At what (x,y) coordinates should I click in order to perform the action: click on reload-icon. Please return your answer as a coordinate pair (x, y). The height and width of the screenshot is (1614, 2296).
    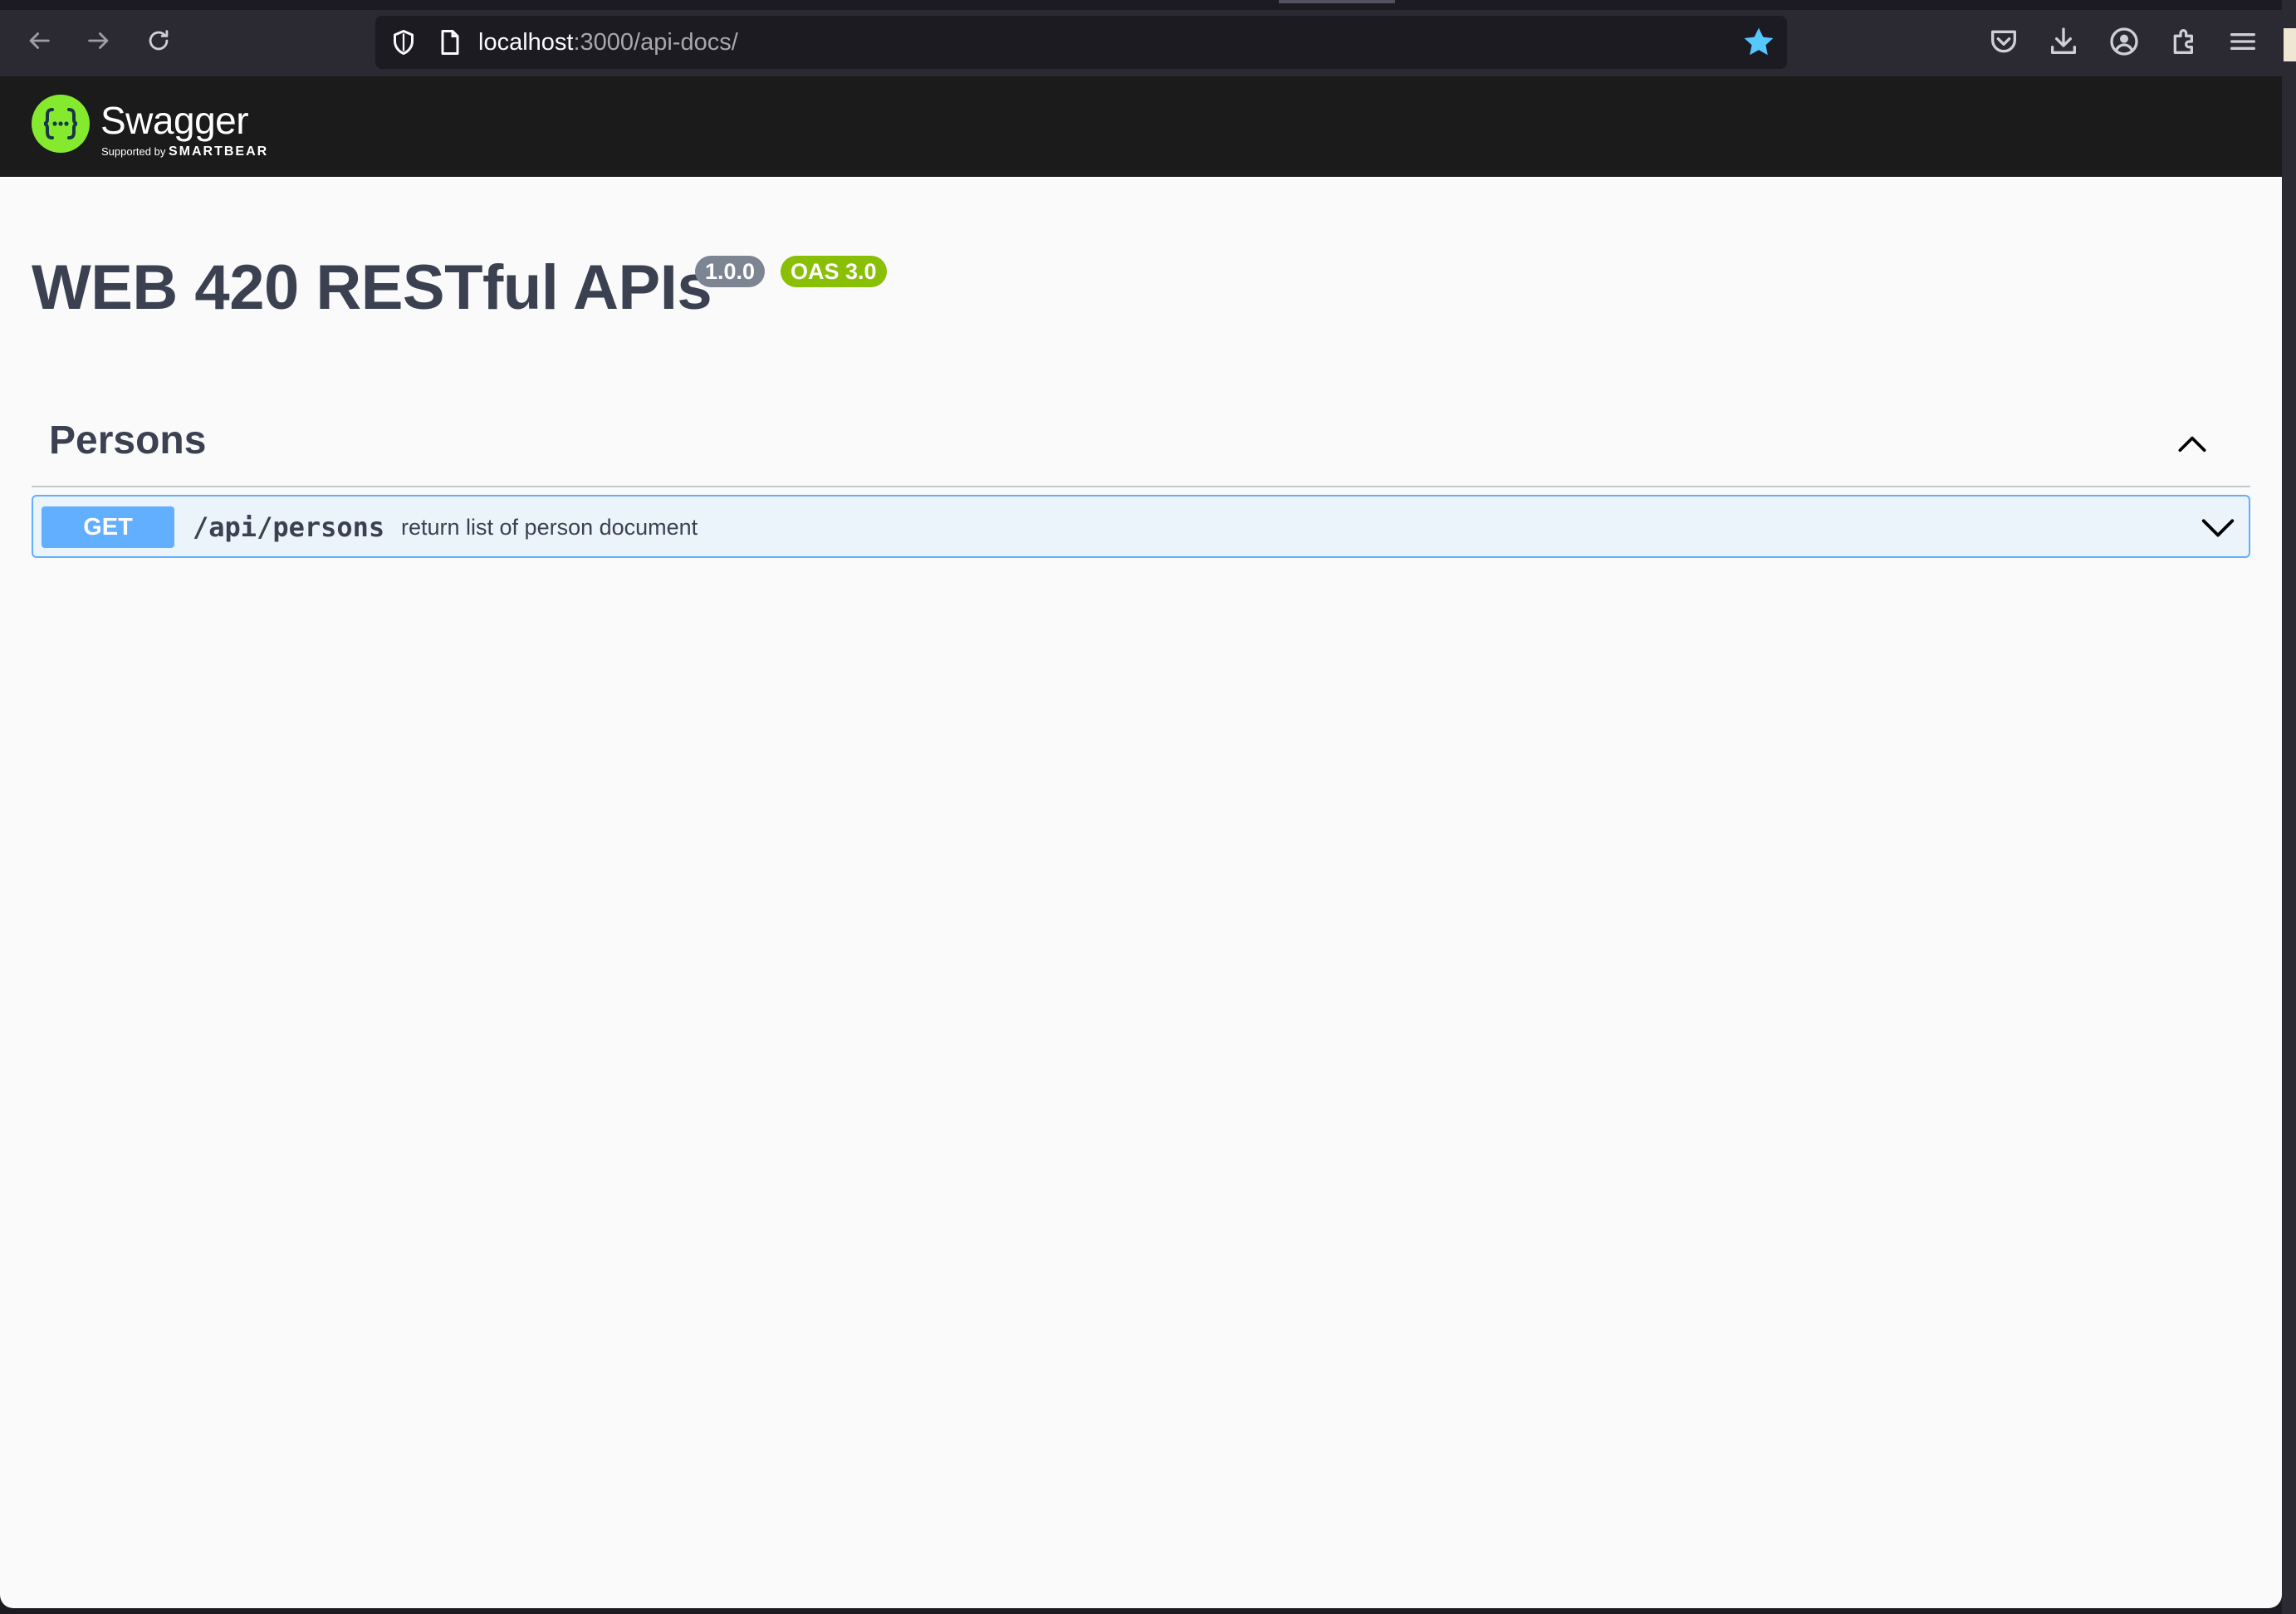
    Looking at the image, I should click on (159, 41).